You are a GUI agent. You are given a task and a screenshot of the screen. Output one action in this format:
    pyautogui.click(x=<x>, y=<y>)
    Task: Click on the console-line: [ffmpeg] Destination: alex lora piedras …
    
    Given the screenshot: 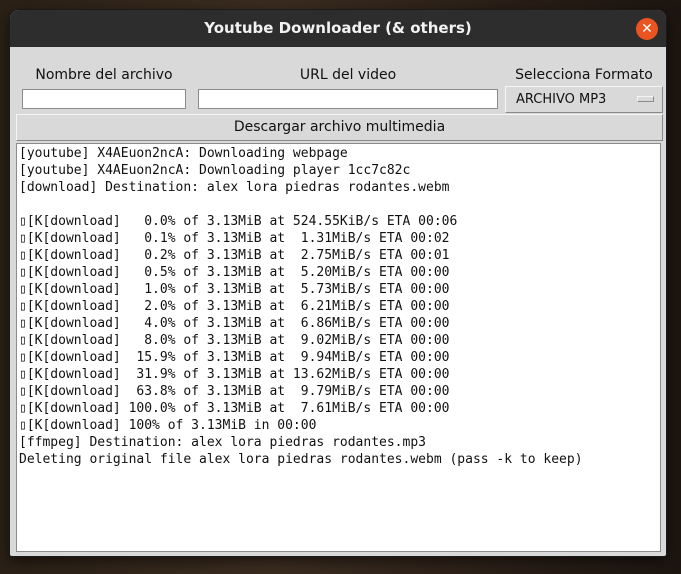 What is the action you would take?
    pyautogui.click(x=222, y=442)
    